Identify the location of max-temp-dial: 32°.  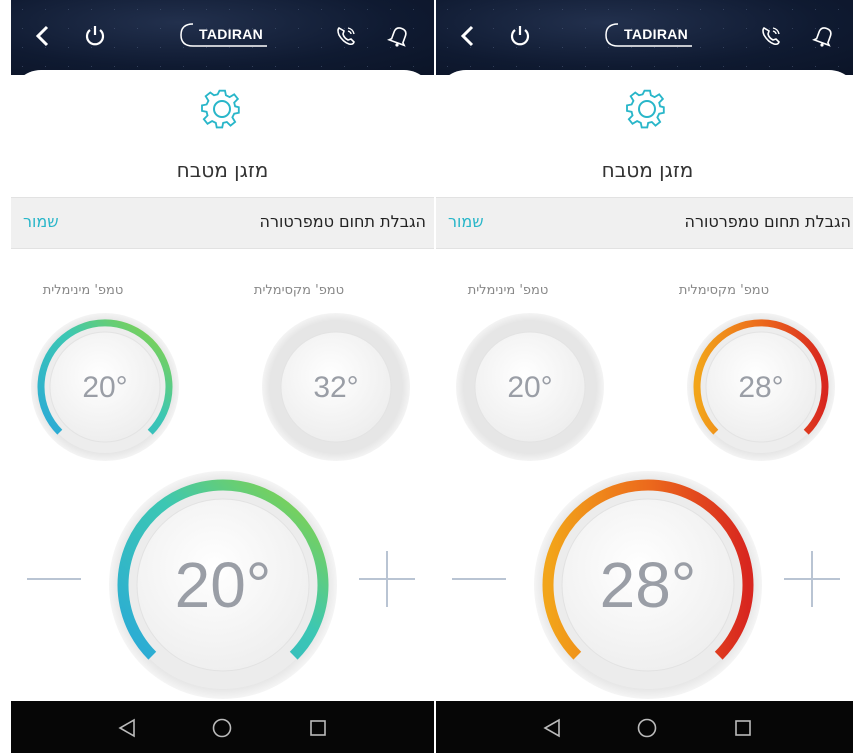
(336, 387).